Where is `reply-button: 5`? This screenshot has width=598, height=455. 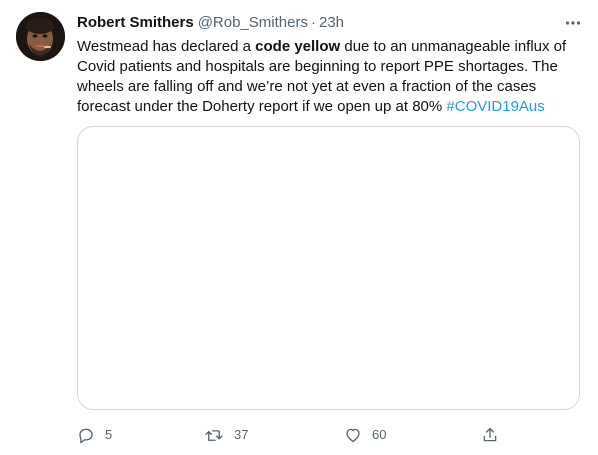
reply-button: 5 is located at coordinates (94, 435).